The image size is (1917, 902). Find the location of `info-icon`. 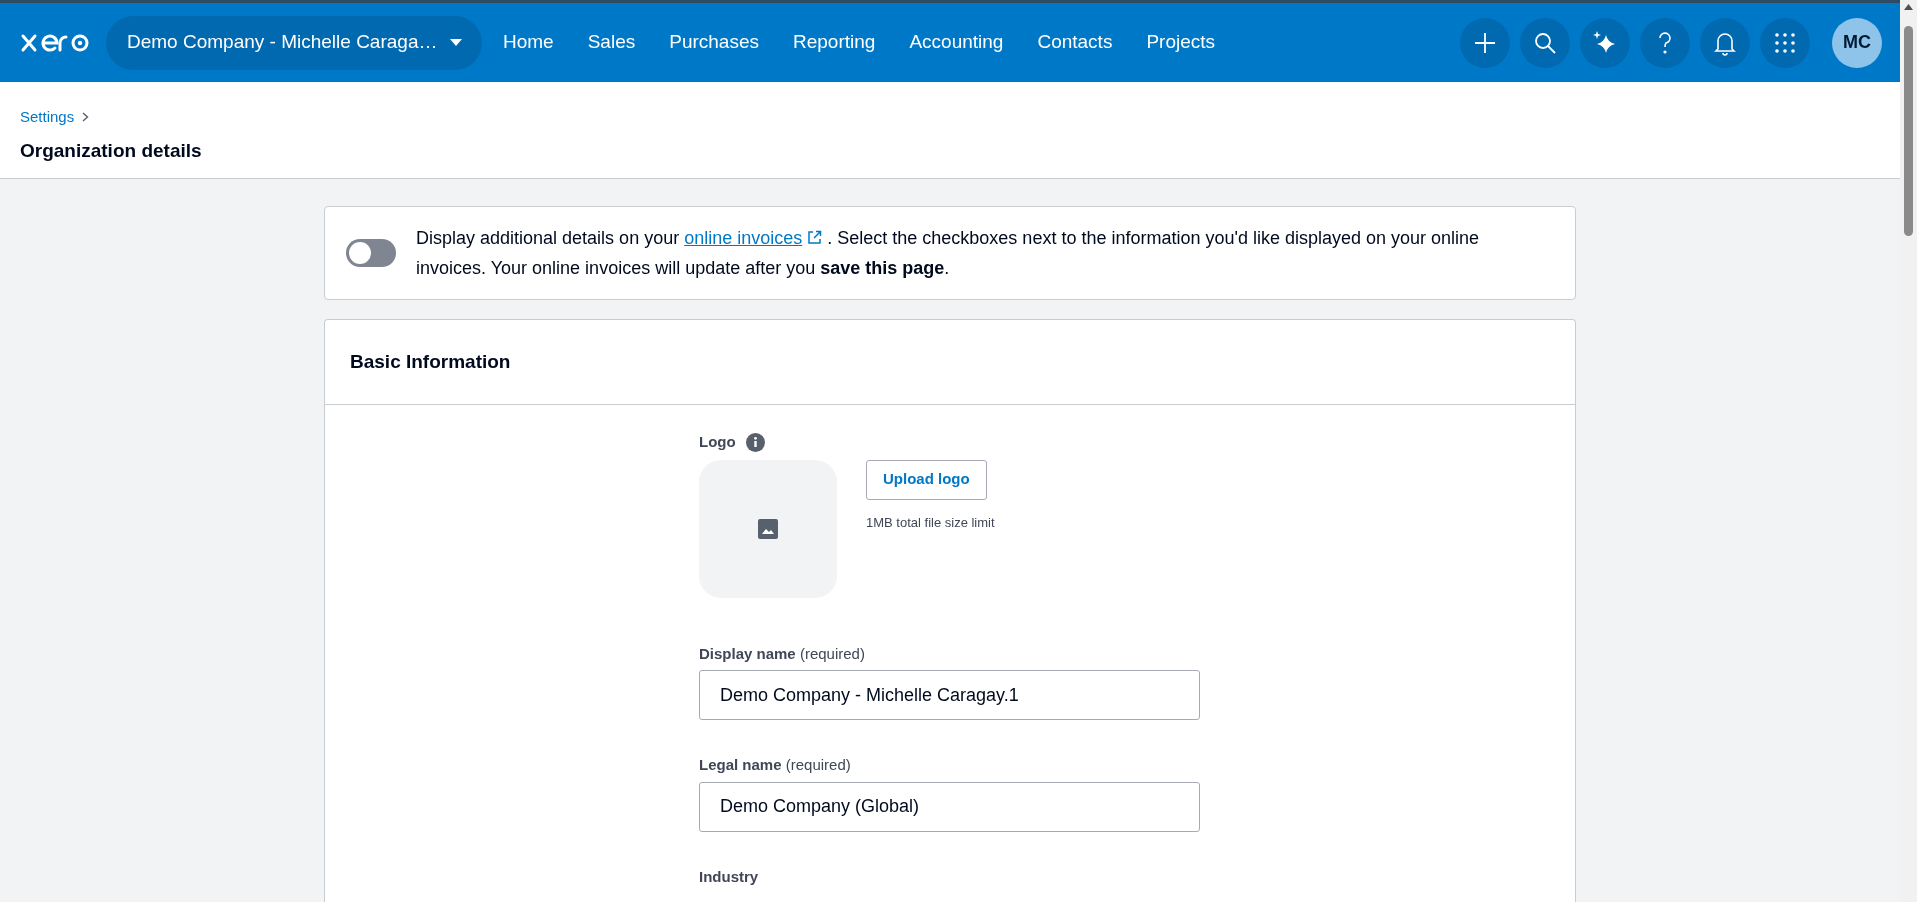

info-icon is located at coordinates (755, 442).